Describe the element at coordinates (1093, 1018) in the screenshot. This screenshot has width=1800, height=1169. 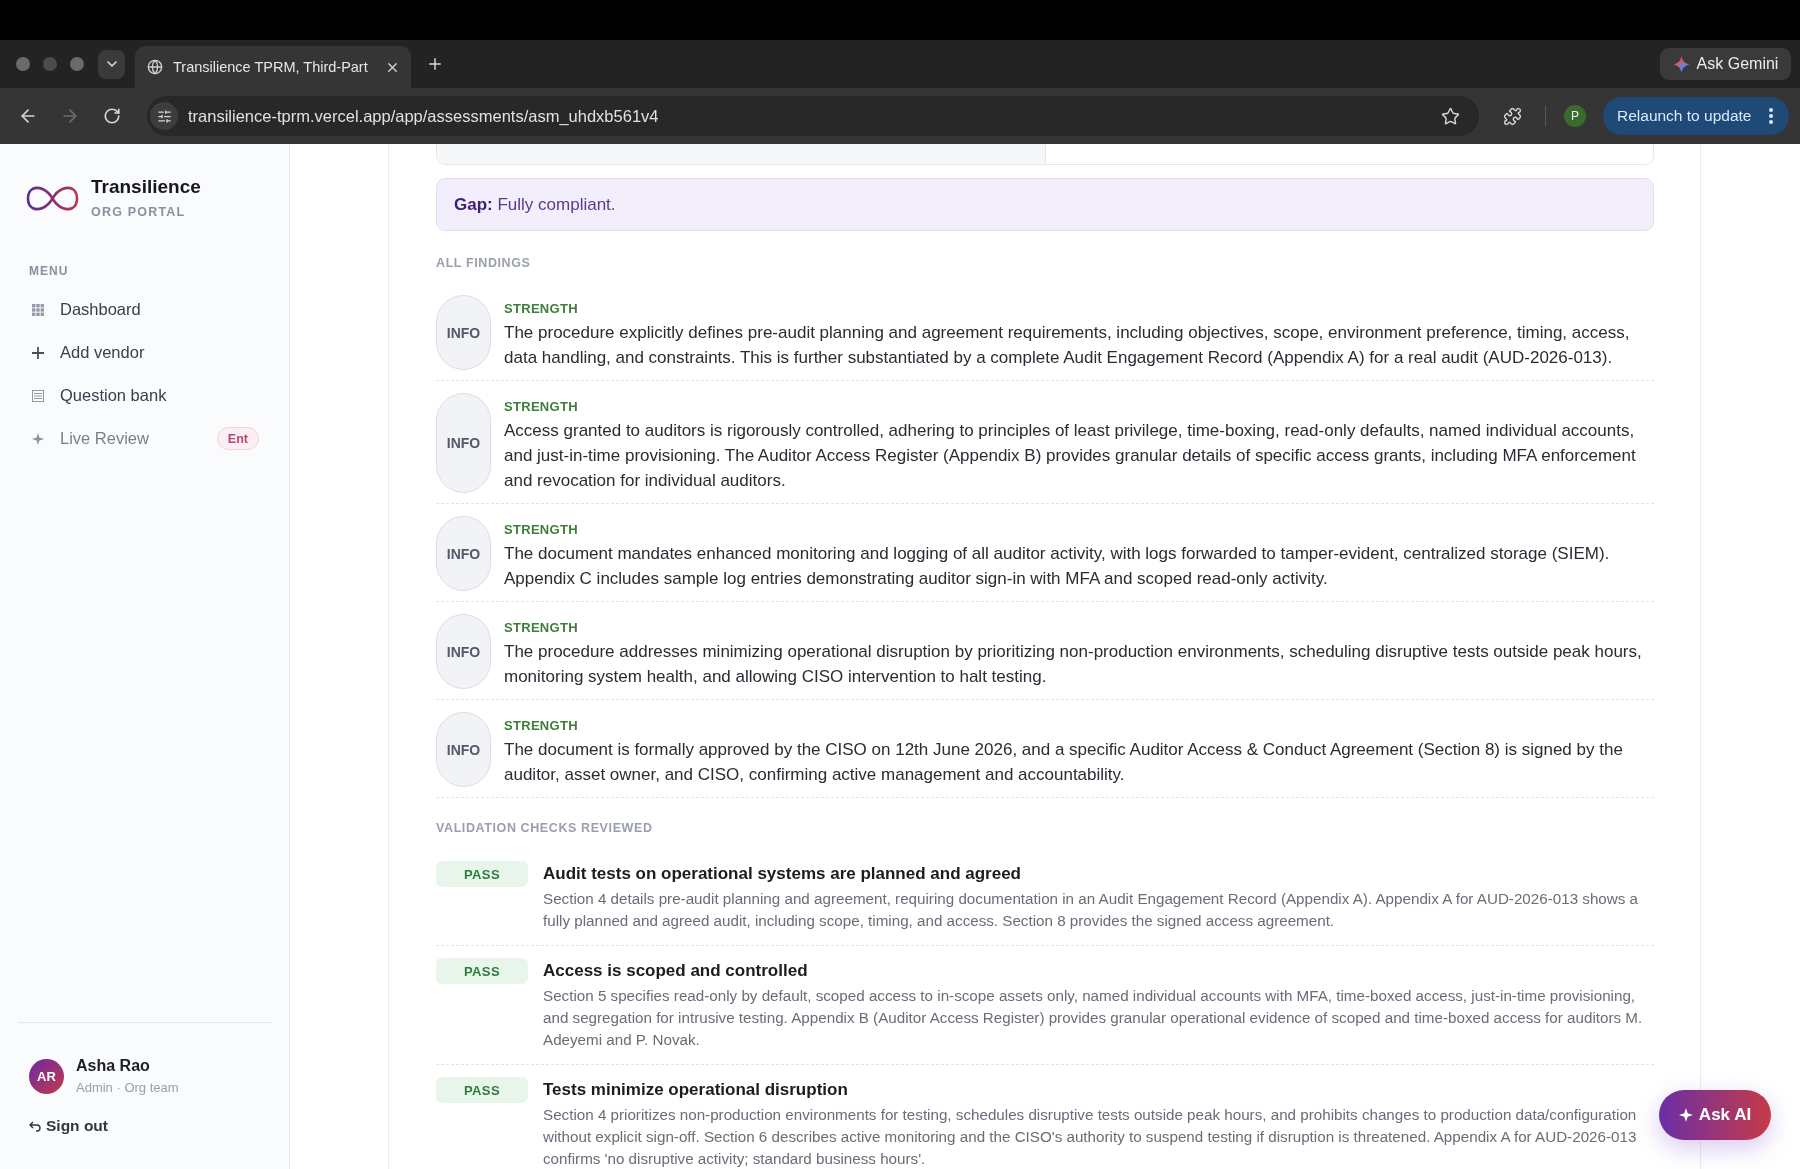
I see `check-description: Section 5 specifies read-only by default, scoped access to in-scope assets only, named individual accounts with MFA, time-boxed access, just-in-time provisioning, and segregation for intrusive testing. Appendix B (Auditor Access Register) provides granular operational evidence of scoped and time-boxed access for auditors M. Adeyemi and P. Novak.` at that location.